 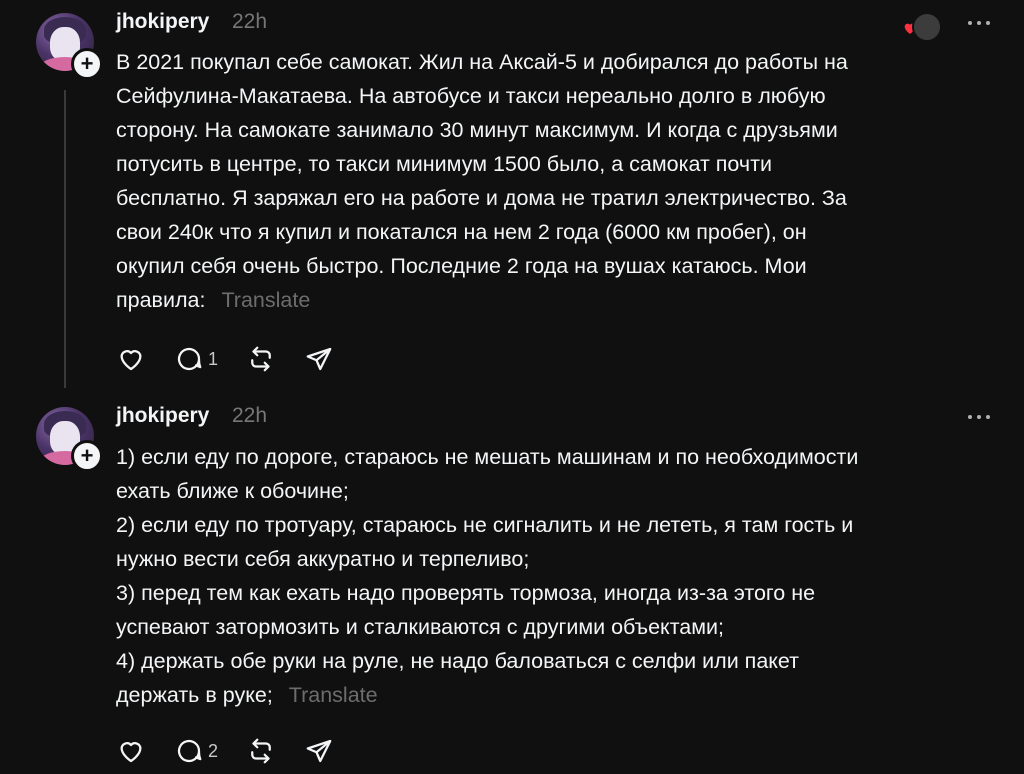 I want to click on reacted-user-avatar, so click(x=927, y=27).